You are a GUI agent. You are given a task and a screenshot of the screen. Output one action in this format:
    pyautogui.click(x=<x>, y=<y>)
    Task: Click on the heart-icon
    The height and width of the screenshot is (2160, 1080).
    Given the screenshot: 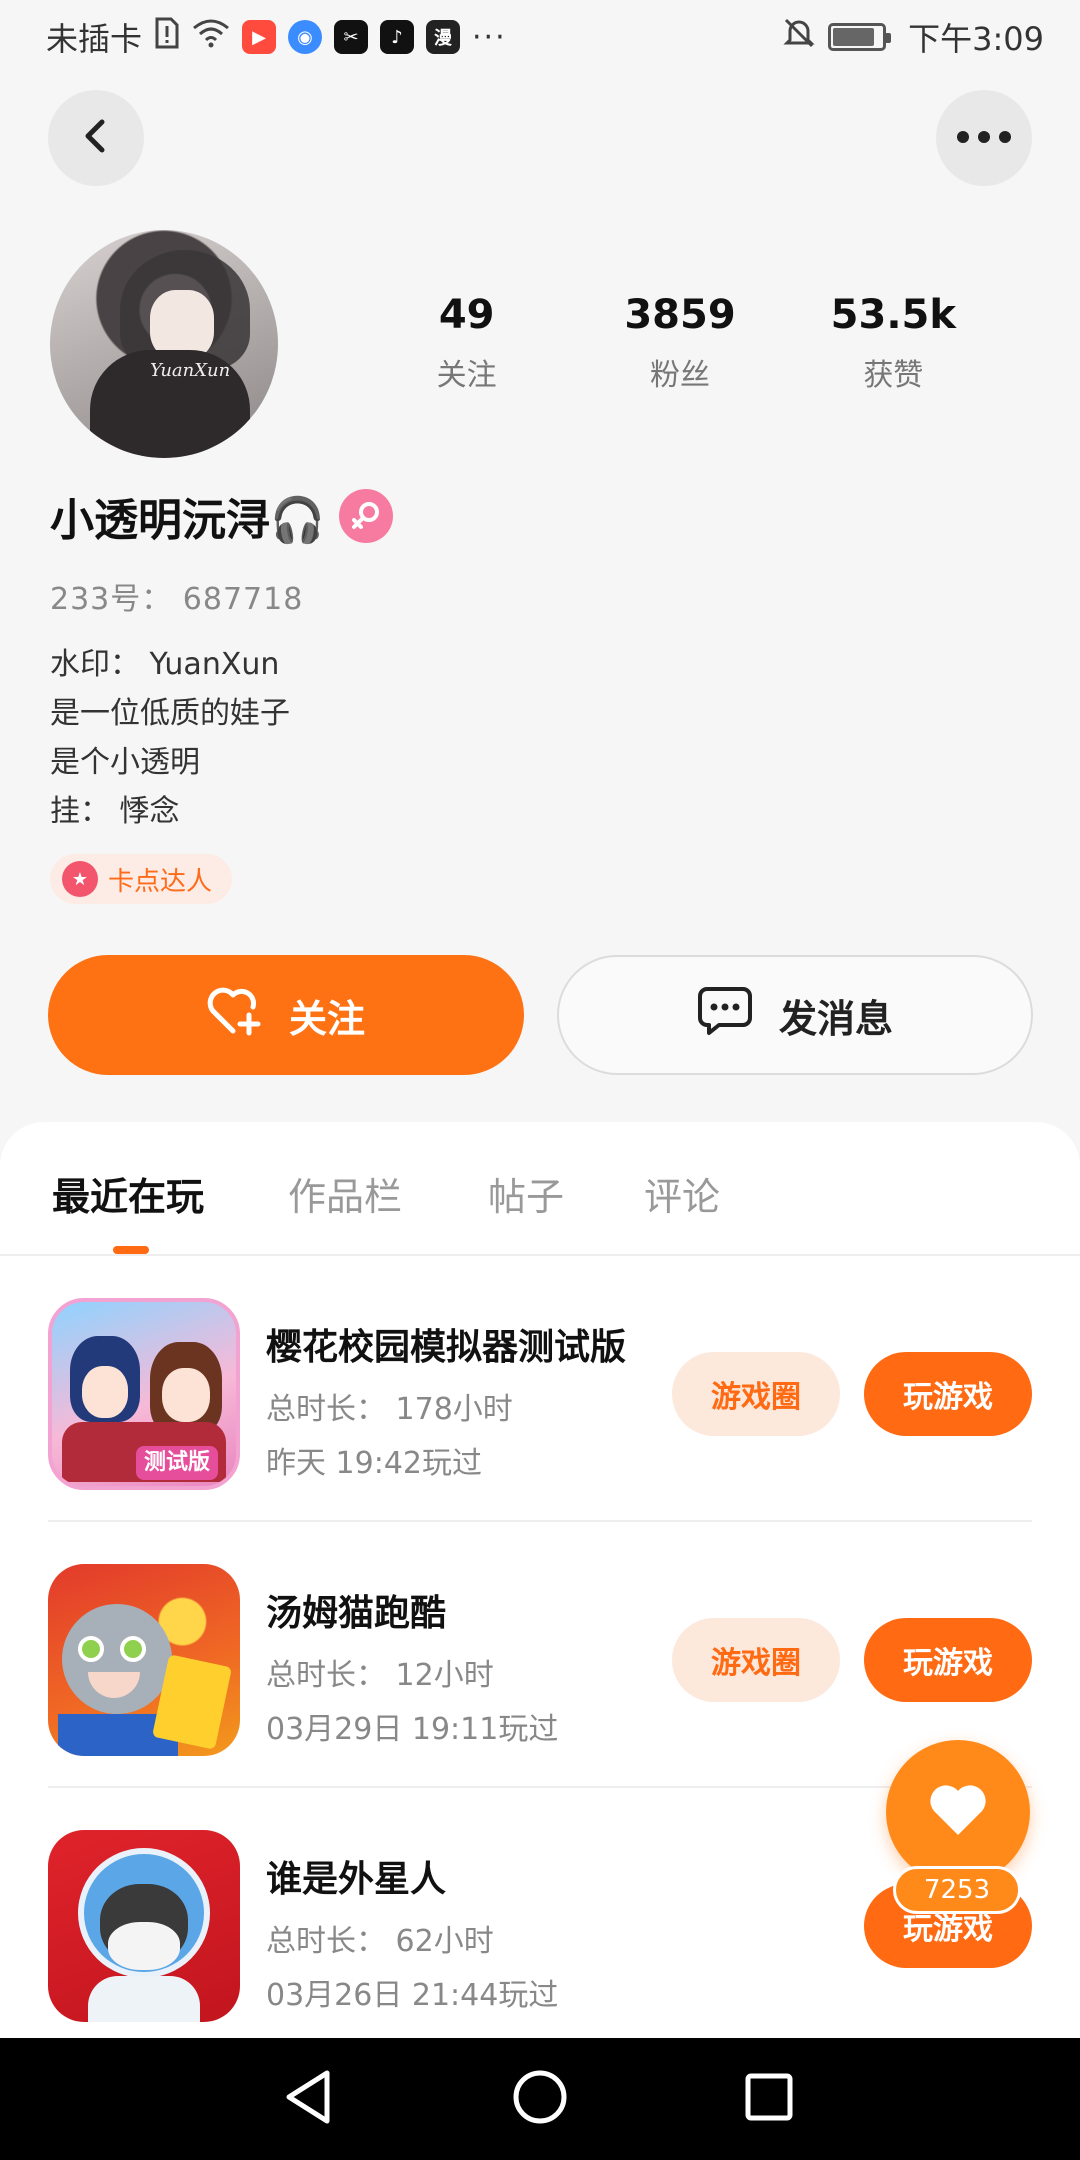 What is the action you would take?
    pyautogui.click(x=958, y=1812)
    